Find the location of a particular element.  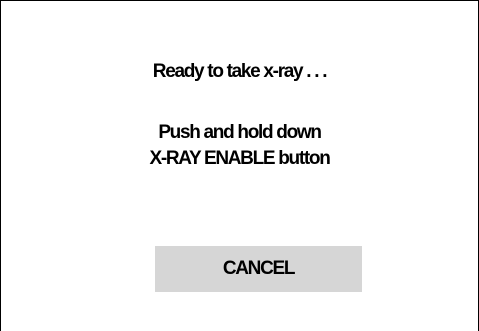

cancel-button: CANCEL is located at coordinates (258, 269).